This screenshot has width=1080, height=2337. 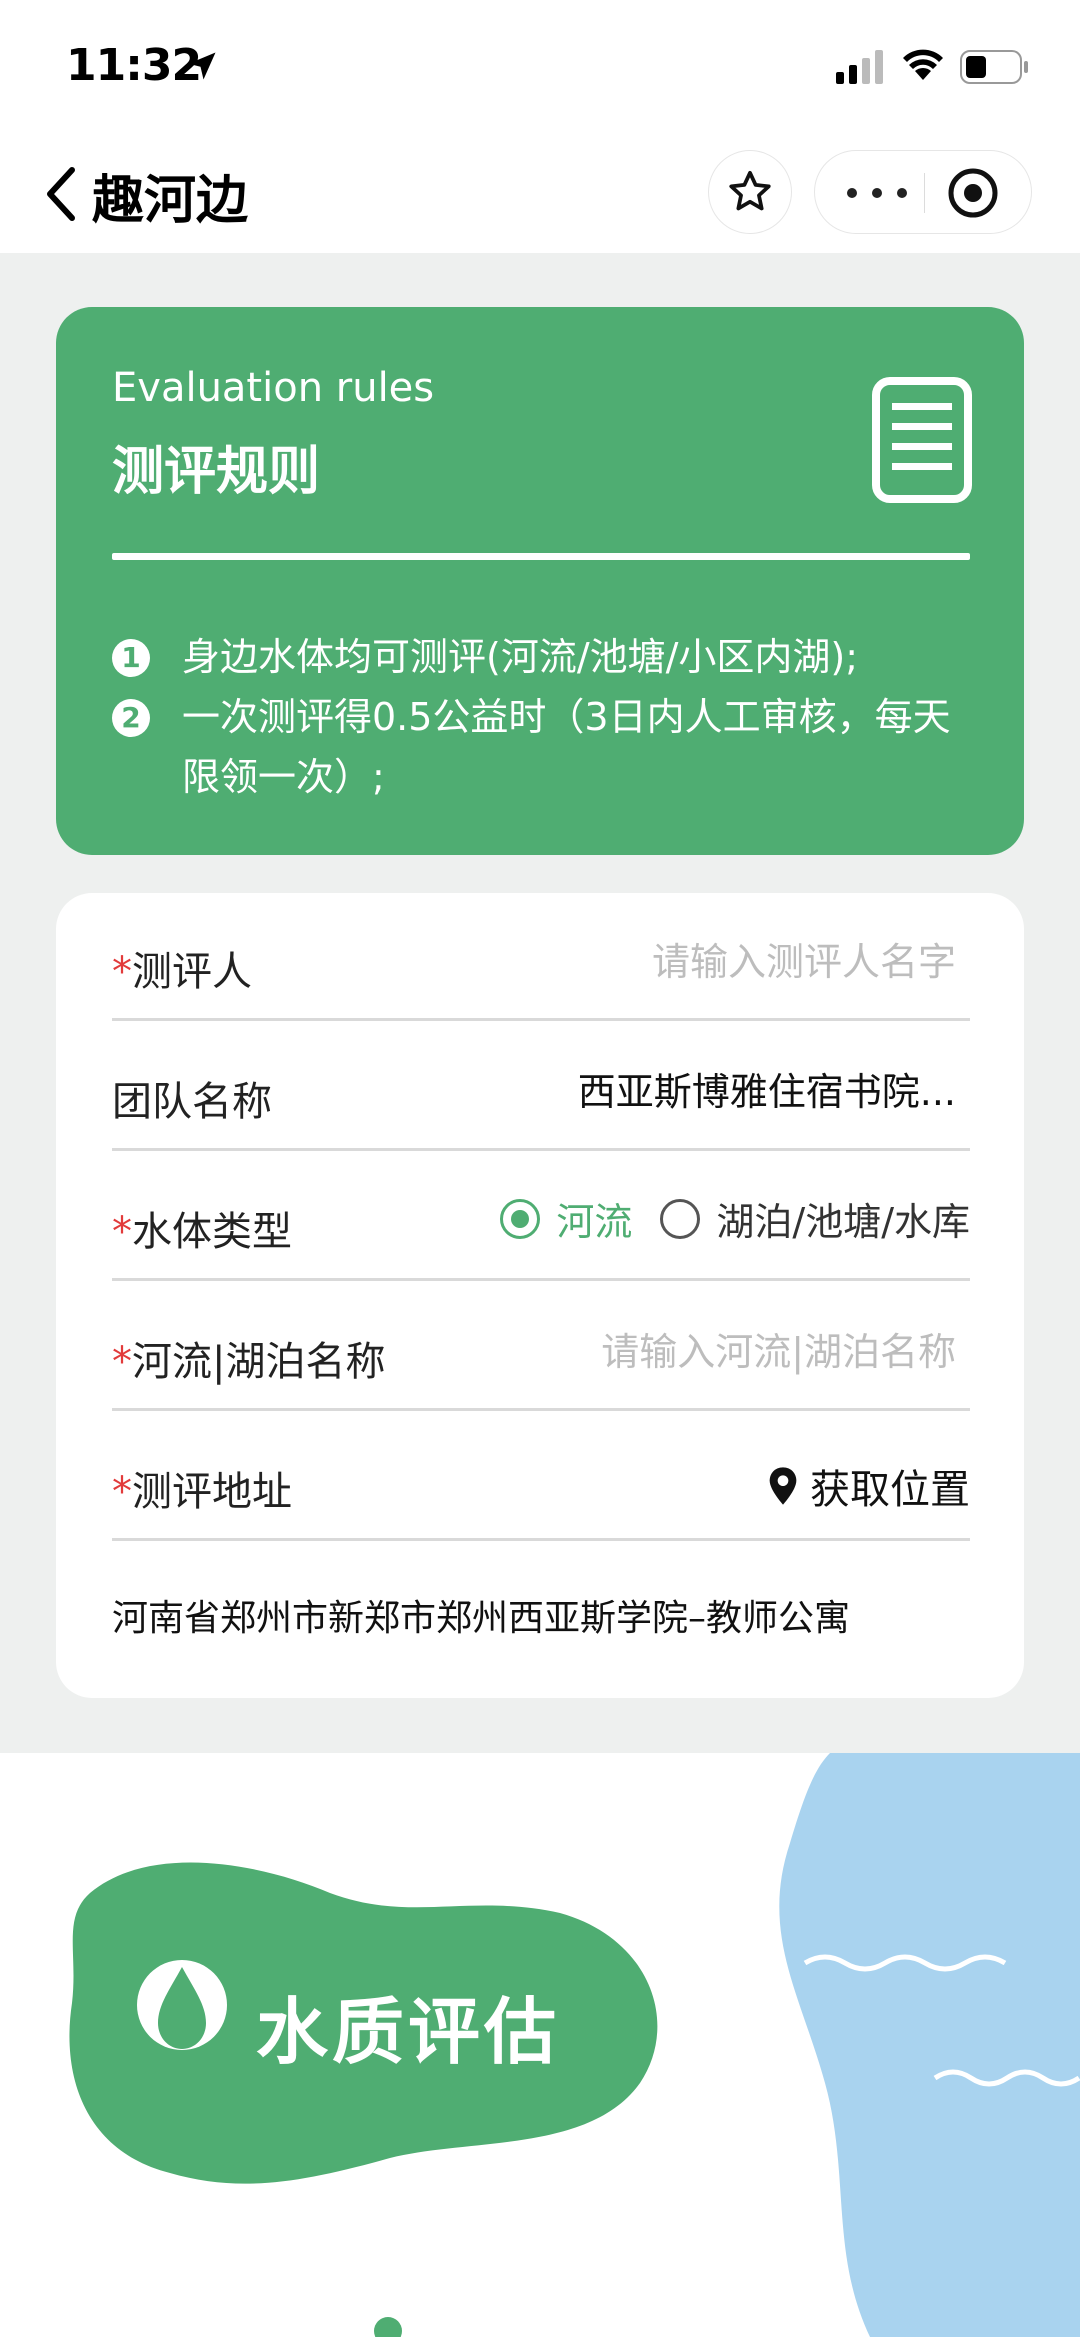 I want to click on nav-bar: 趣河边, so click(x=540, y=196).